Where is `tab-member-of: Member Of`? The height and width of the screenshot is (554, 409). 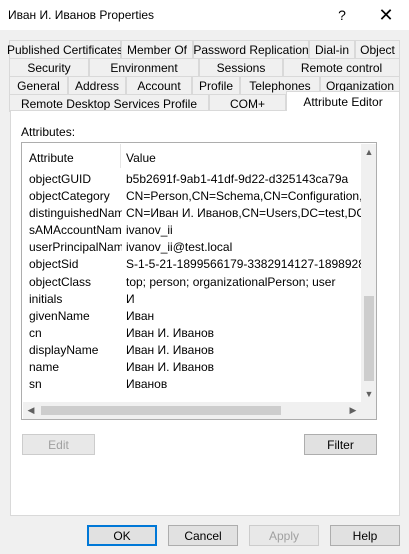
tab-member-of: Member Of is located at coordinates (157, 49).